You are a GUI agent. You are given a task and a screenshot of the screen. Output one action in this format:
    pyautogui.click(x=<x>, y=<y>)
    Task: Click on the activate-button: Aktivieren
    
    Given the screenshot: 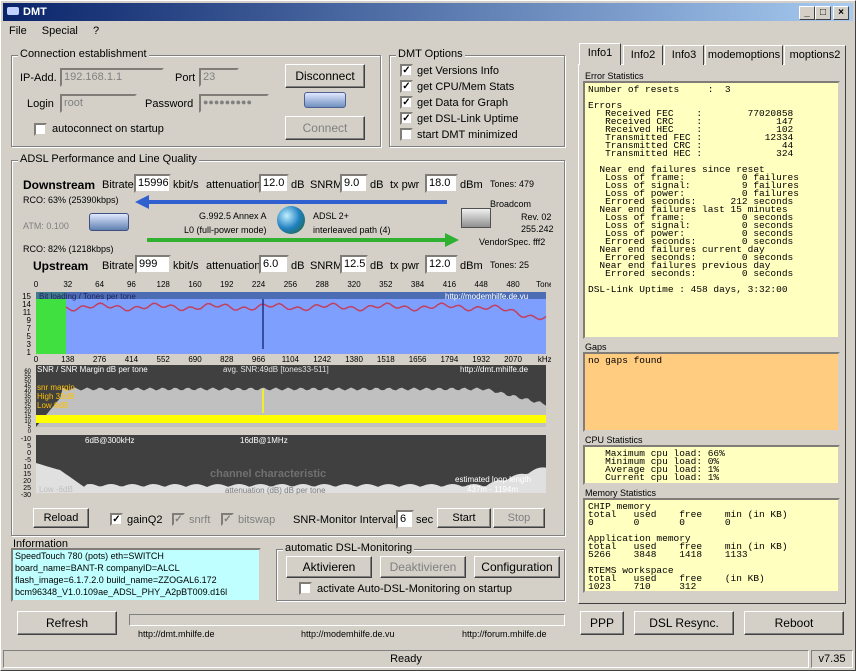 What is the action you would take?
    pyautogui.click(x=329, y=567)
    